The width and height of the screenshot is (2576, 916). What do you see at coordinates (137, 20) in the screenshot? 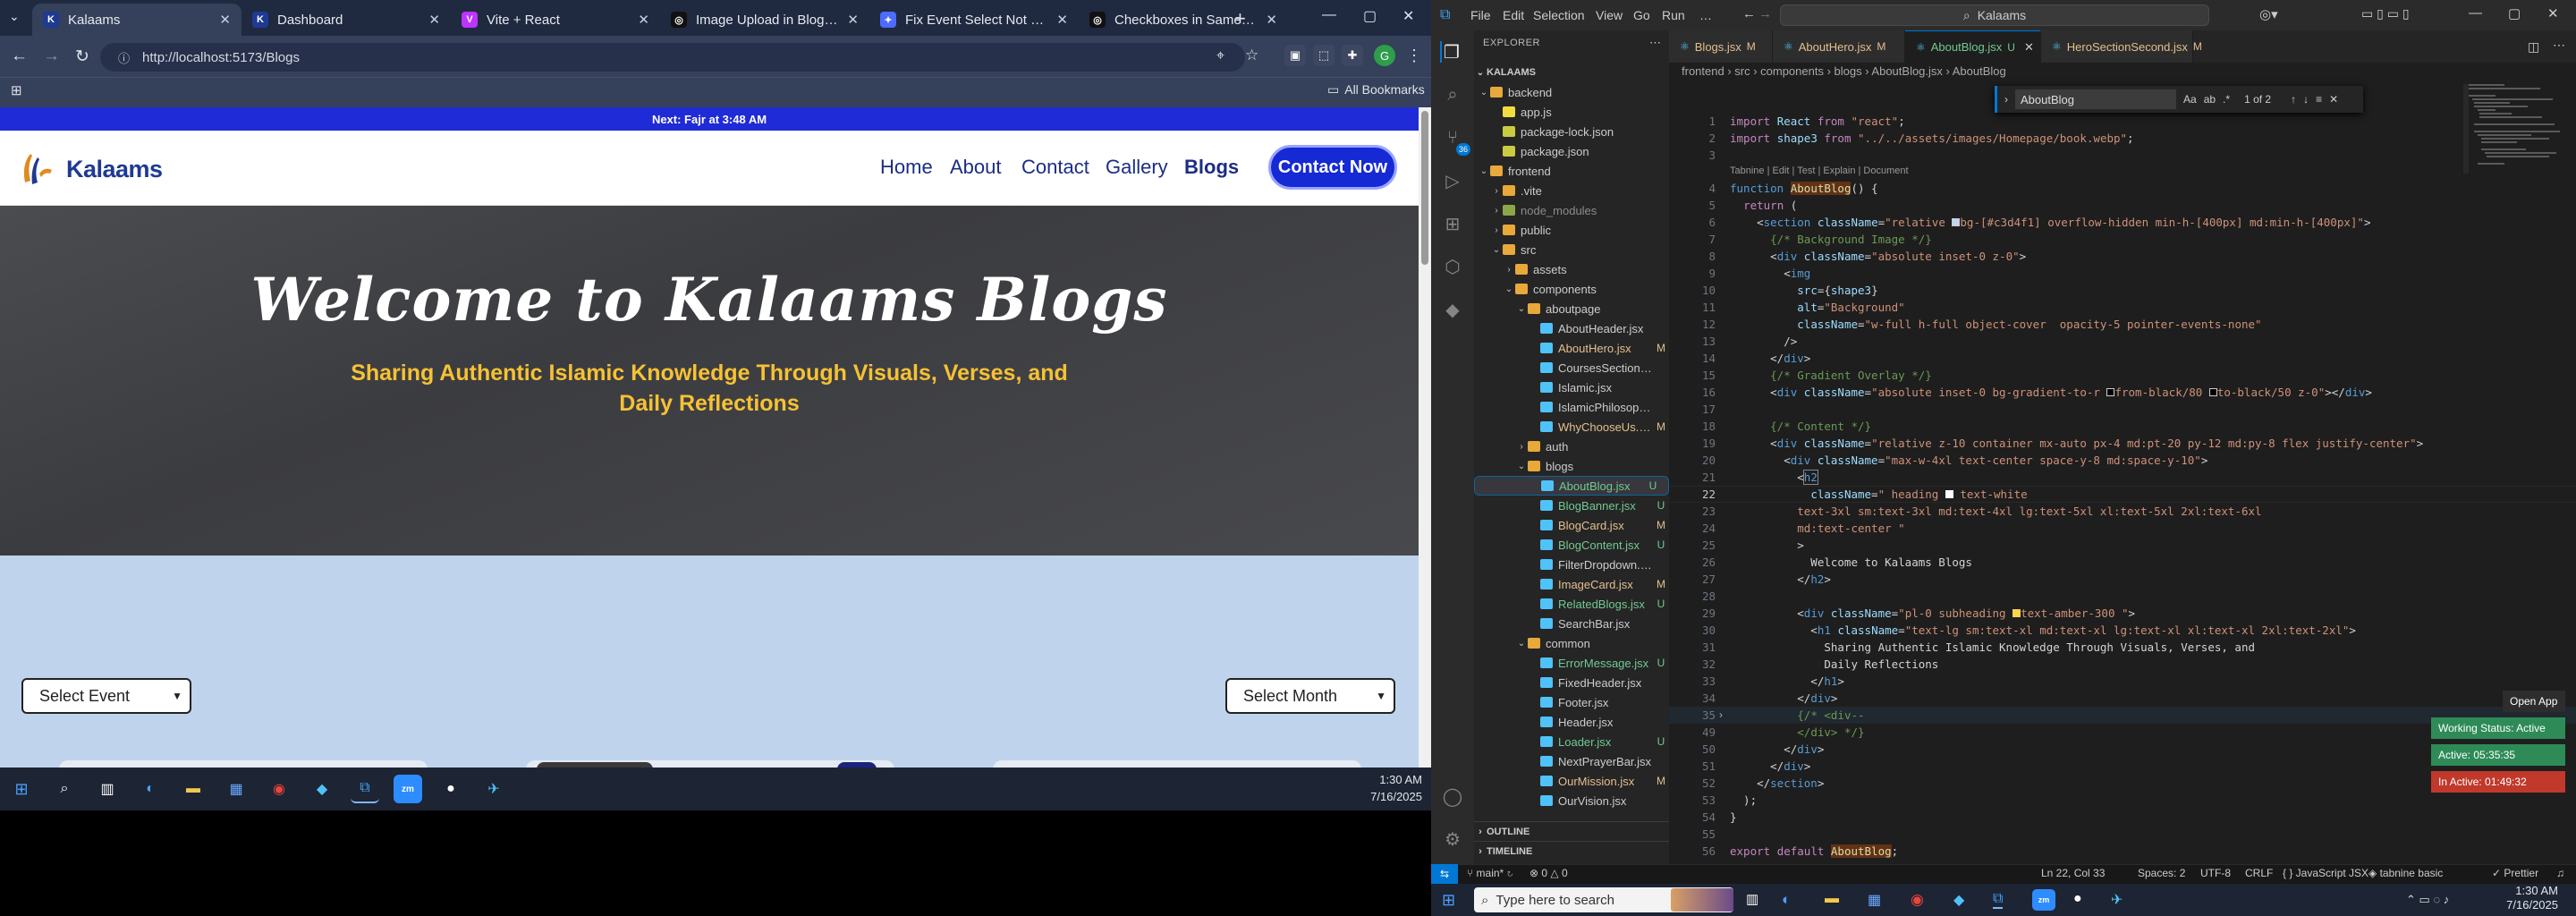
I see `browser-tab: K Kalaams ✕` at bounding box center [137, 20].